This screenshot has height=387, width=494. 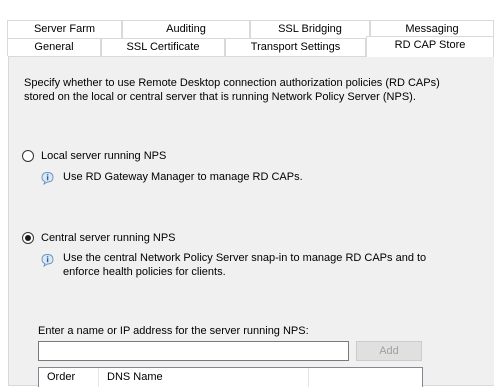 I want to click on tab-general: General, so click(x=54, y=47).